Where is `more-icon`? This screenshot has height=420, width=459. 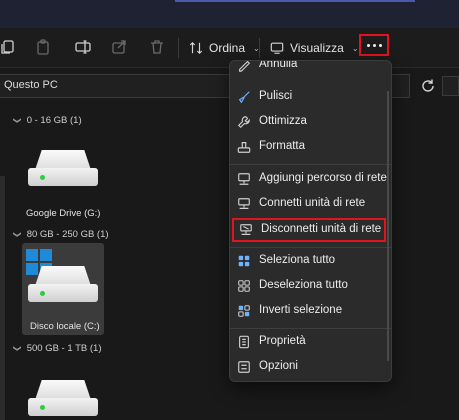
more-icon is located at coordinates (368, 45).